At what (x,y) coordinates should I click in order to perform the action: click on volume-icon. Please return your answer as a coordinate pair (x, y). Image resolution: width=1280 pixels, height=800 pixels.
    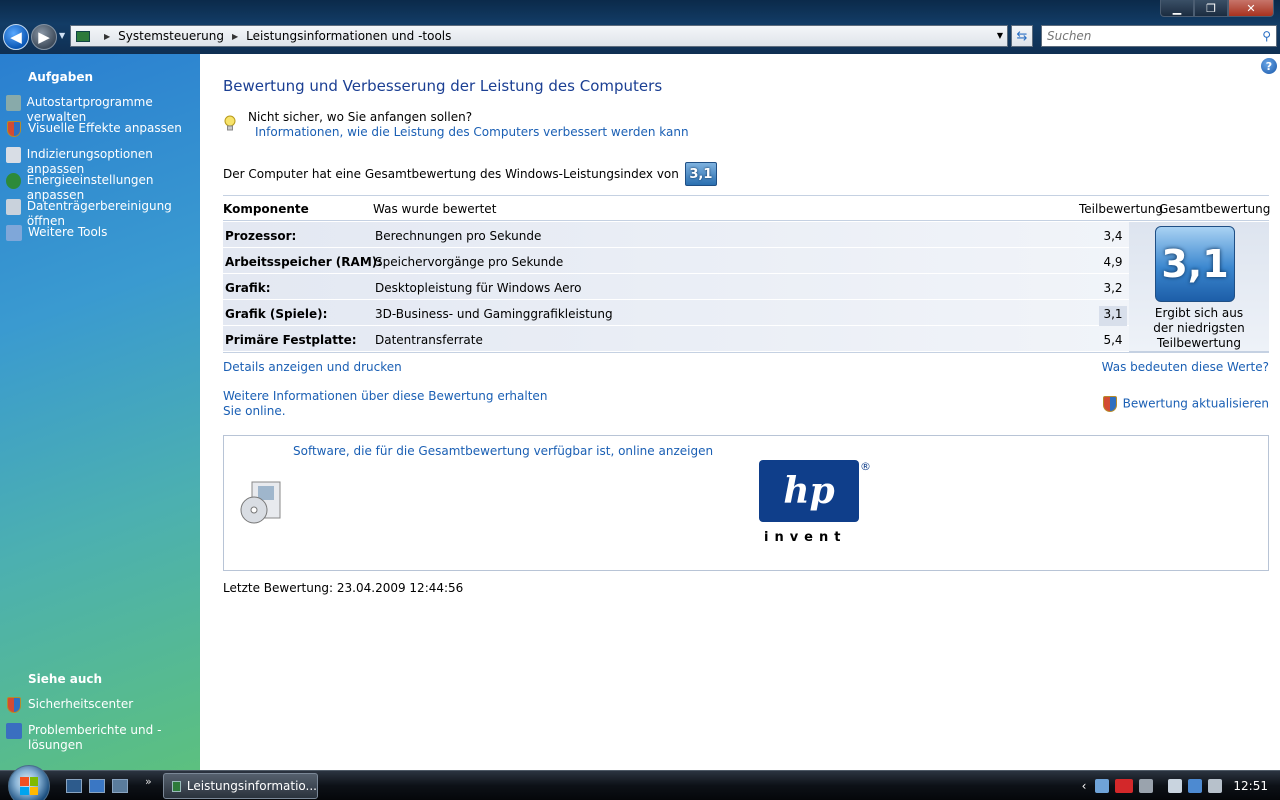
    Looking at the image, I should click on (1215, 786).